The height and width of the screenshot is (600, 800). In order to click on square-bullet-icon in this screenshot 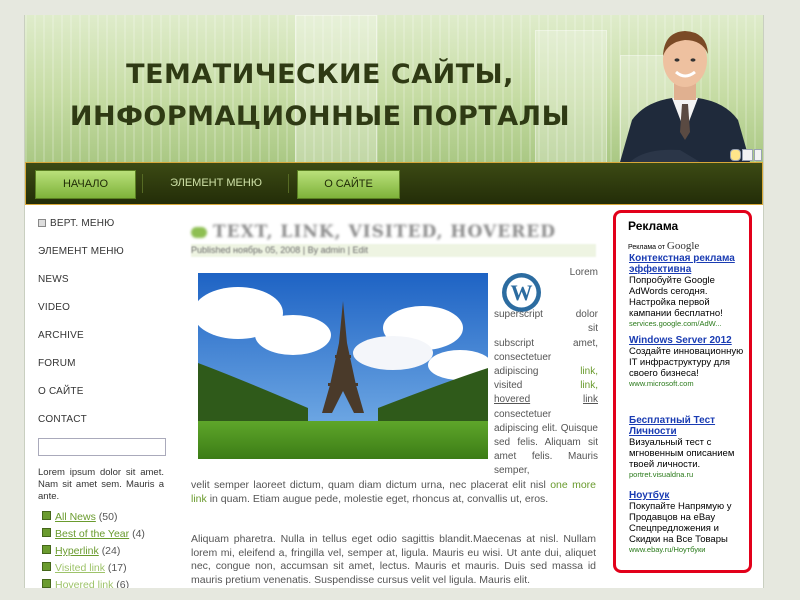, I will do `click(42, 223)`.